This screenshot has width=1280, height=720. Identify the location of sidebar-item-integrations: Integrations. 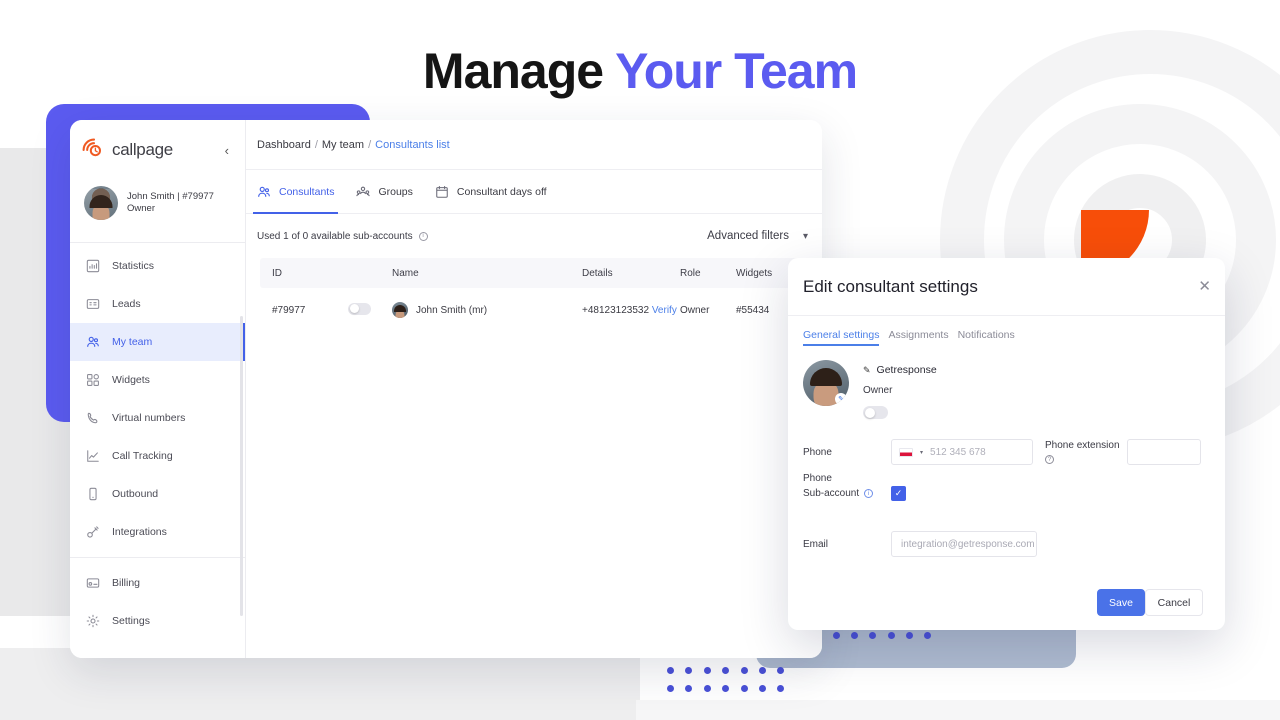
(157, 532).